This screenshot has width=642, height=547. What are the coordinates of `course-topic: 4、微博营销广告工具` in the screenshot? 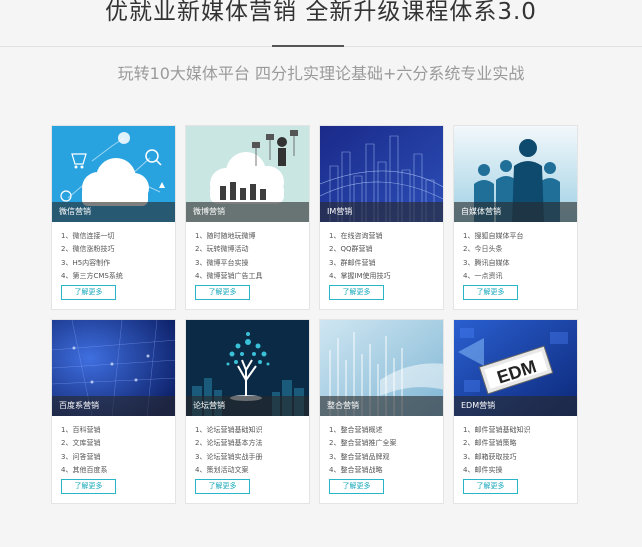 It's located at (229, 275).